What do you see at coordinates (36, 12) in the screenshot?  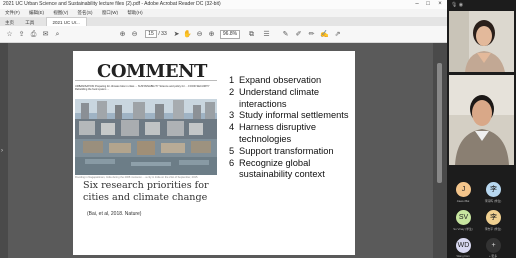 I see `menu-edit: 编辑(E)` at bounding box center [36, 12].